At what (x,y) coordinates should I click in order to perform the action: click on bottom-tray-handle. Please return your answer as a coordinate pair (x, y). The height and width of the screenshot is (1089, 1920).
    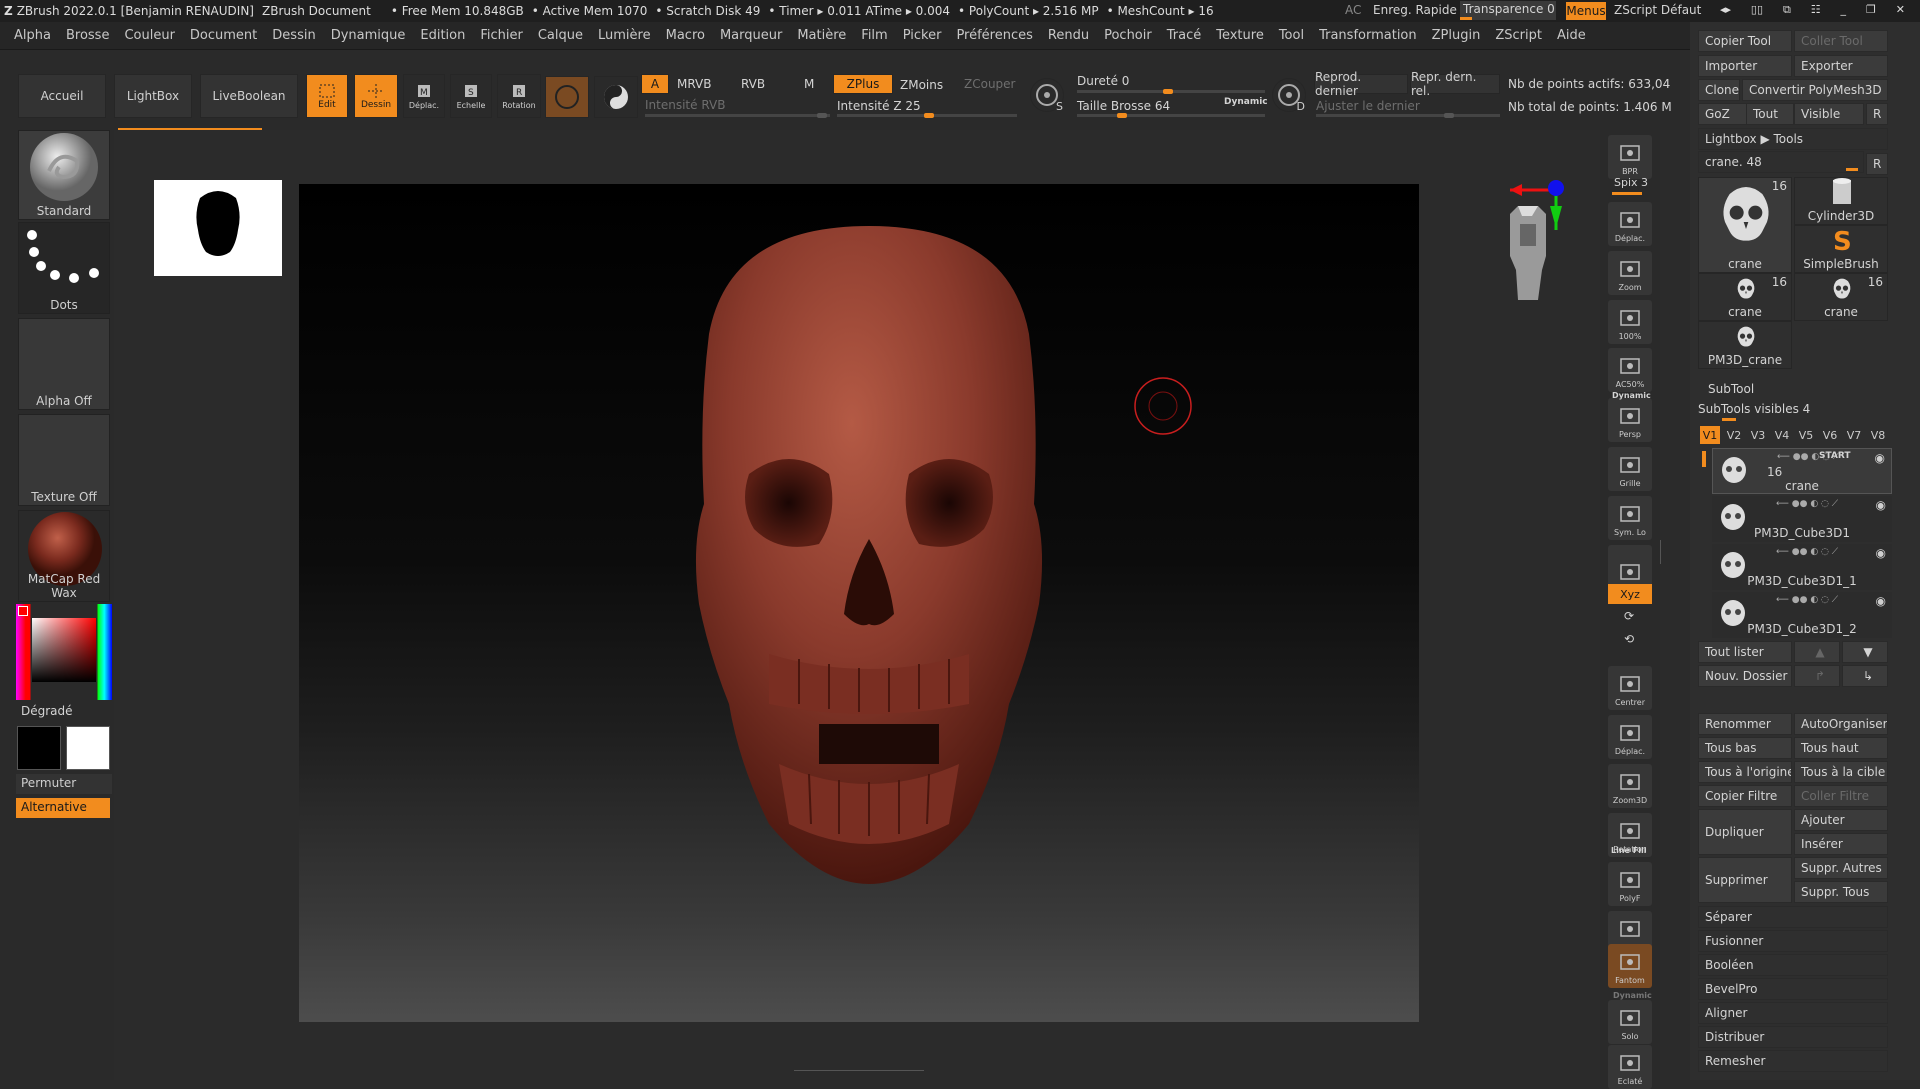
    Looking at the image, I should click on (859, 1074).